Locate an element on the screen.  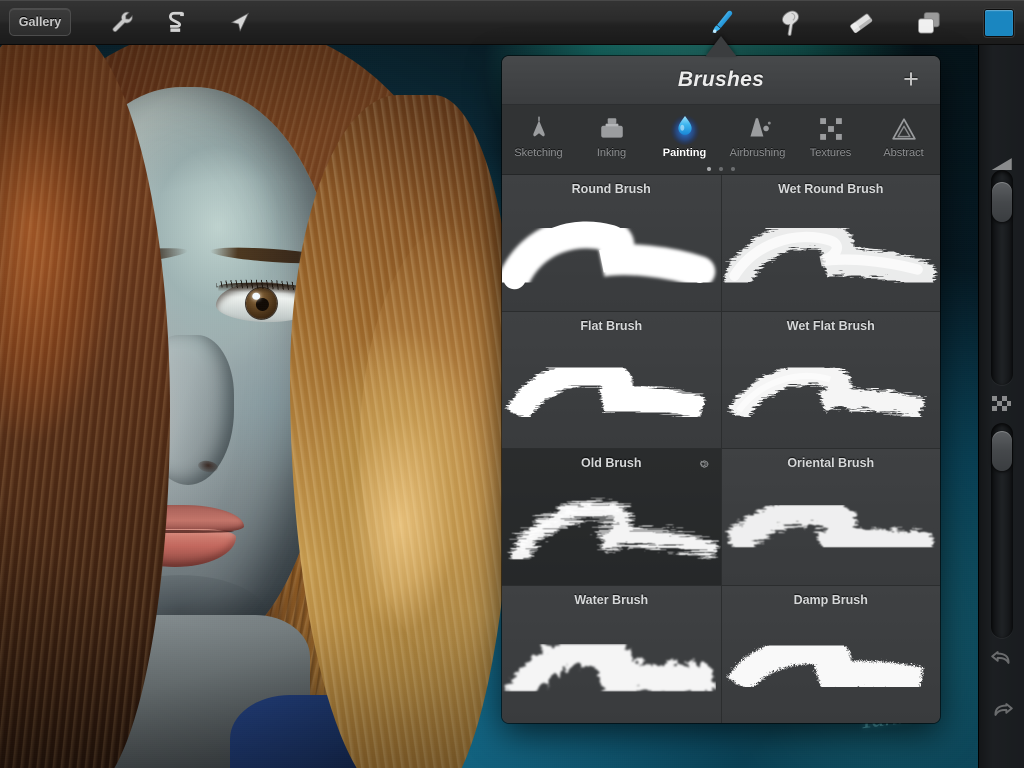
brush-category-painting: Painting is located at coordinates (684, 139).